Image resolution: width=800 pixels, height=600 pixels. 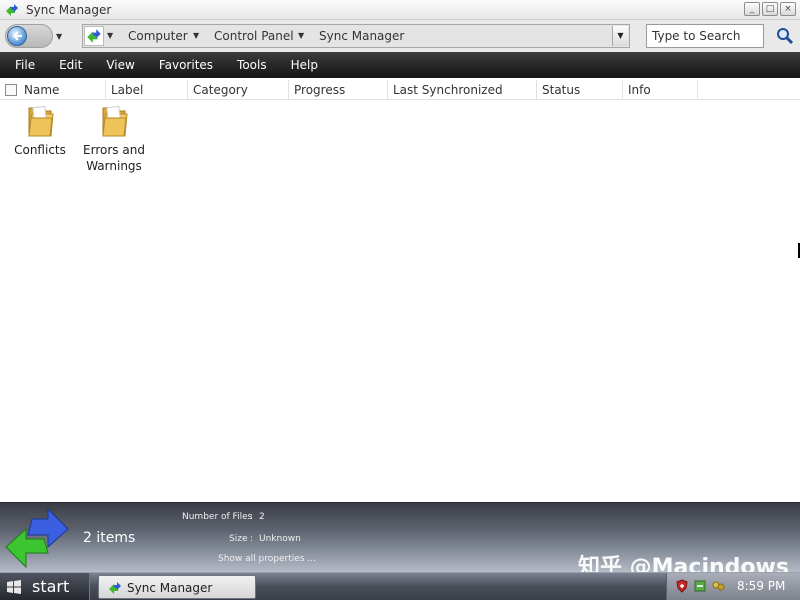 I want to click on address-dropdown-icon: ▼, so click(x=620, y=36).